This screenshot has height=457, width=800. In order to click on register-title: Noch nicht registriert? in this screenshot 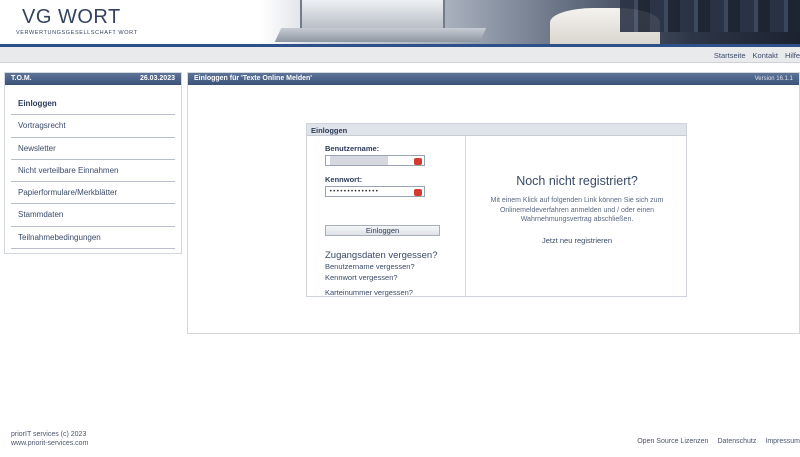, I will do `click(577, 181)`.